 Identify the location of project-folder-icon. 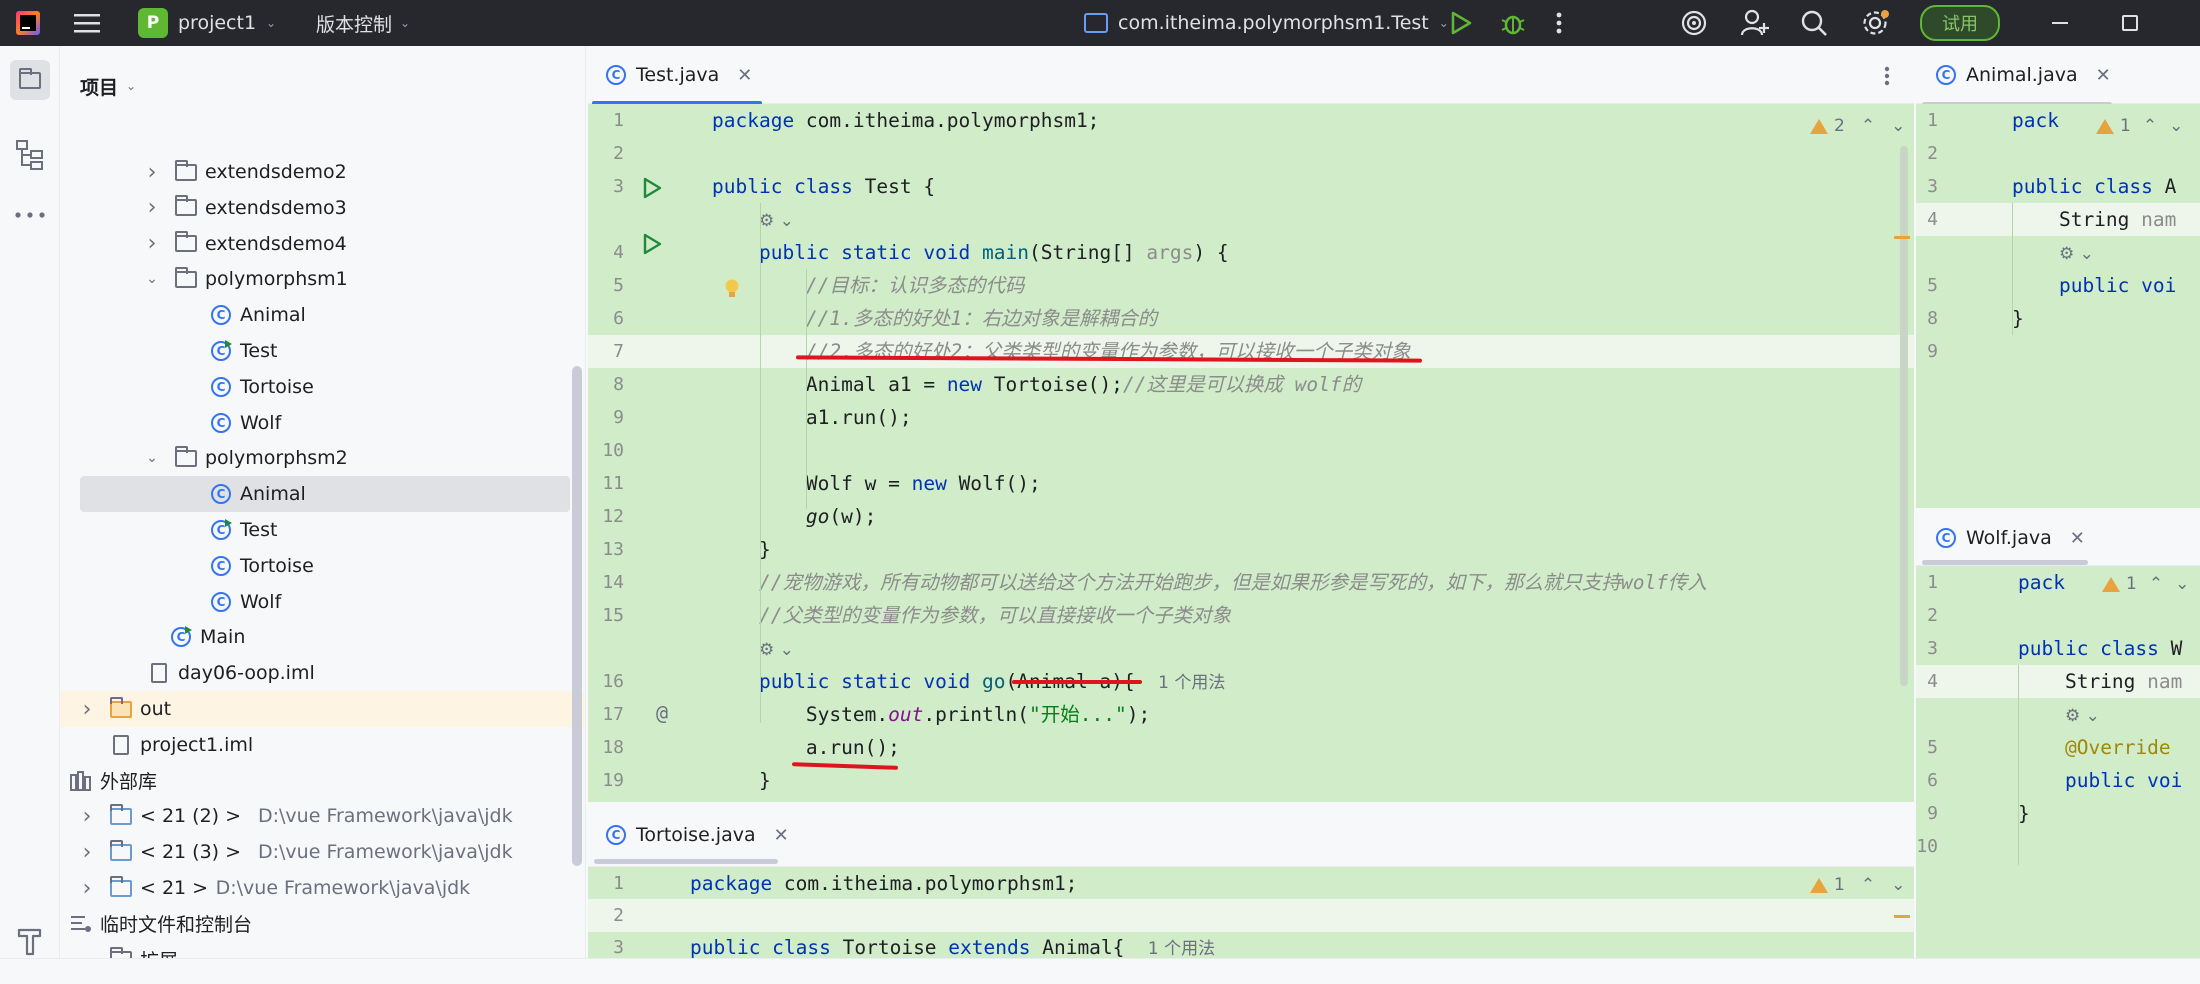
(30, 80).